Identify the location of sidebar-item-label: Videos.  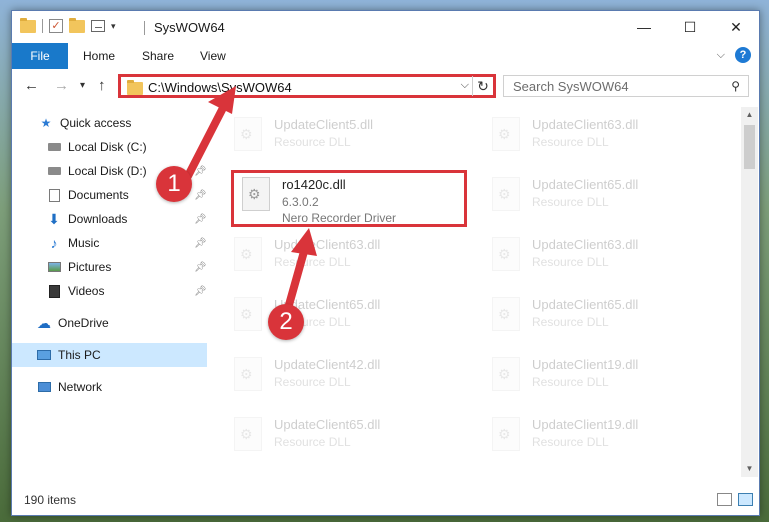
(86, 291).